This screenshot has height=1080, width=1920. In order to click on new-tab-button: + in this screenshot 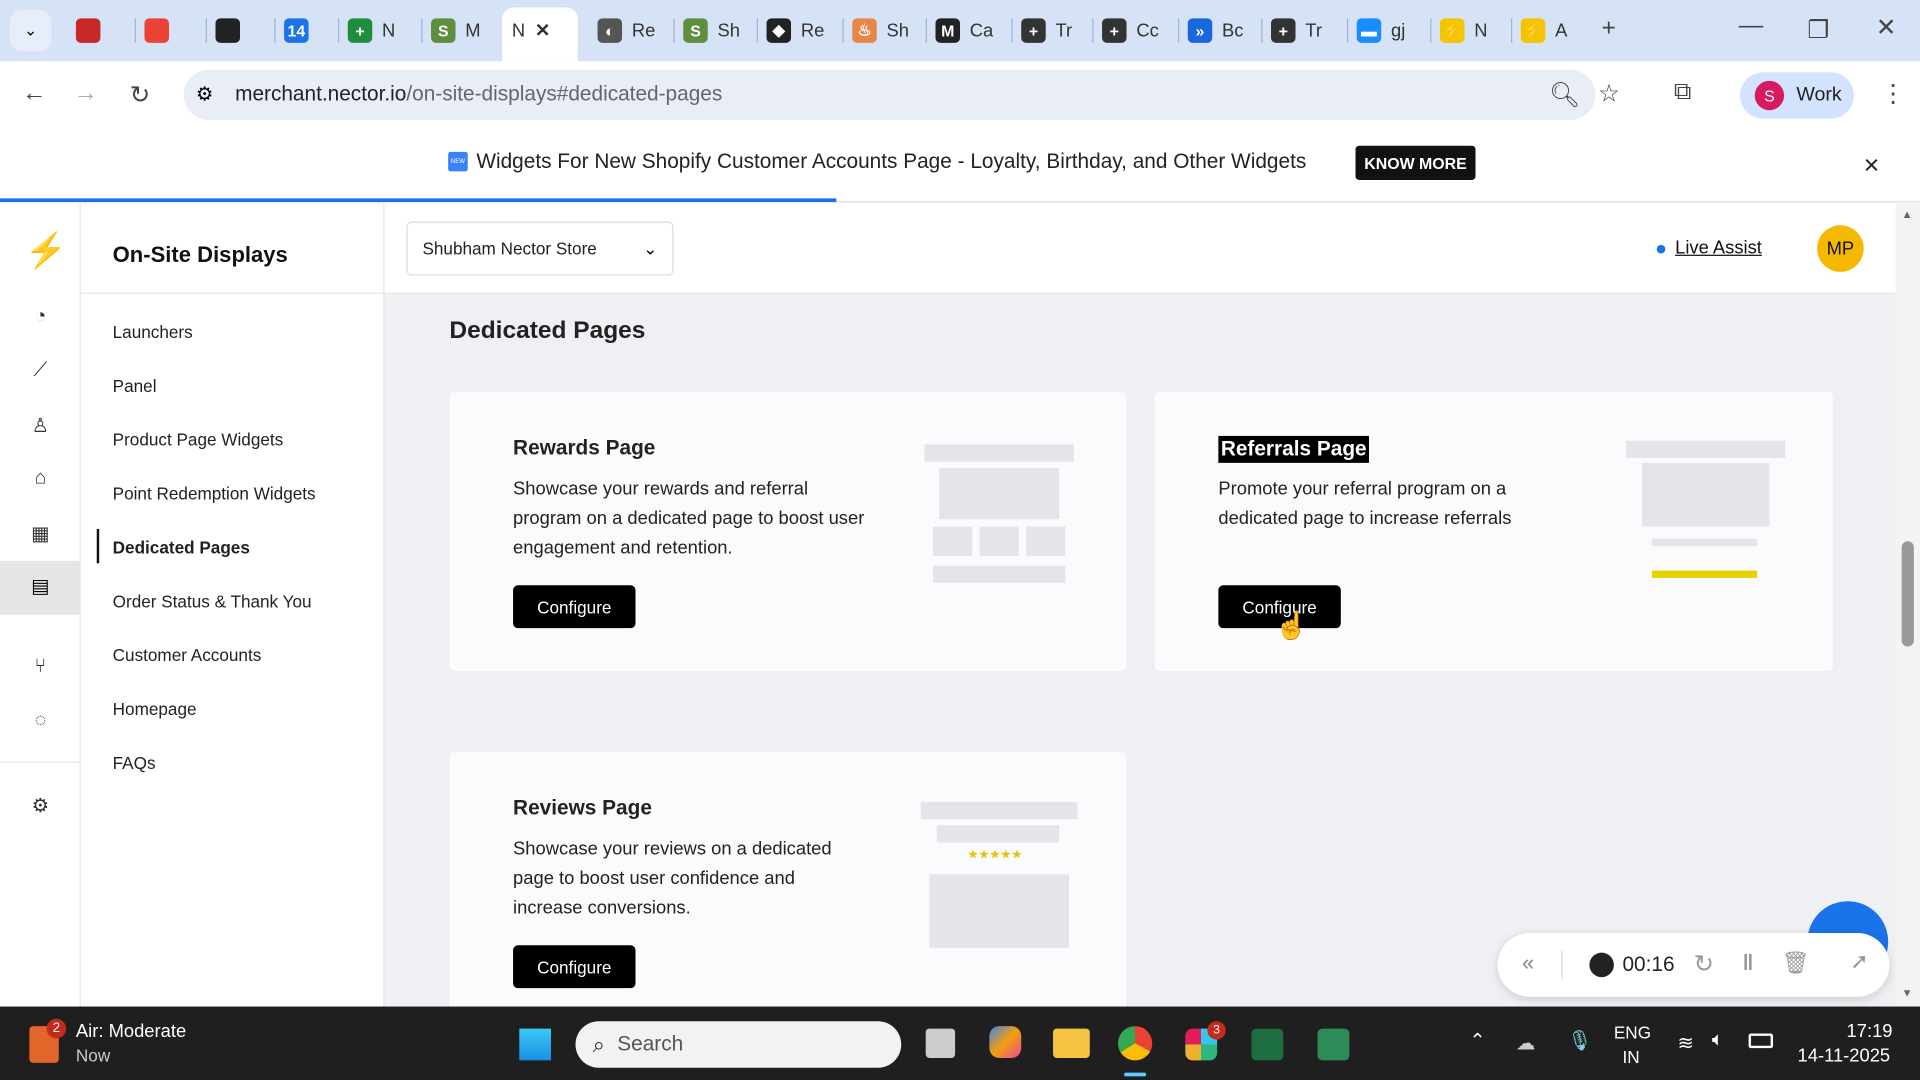, I will do `click(1609, 29)`.